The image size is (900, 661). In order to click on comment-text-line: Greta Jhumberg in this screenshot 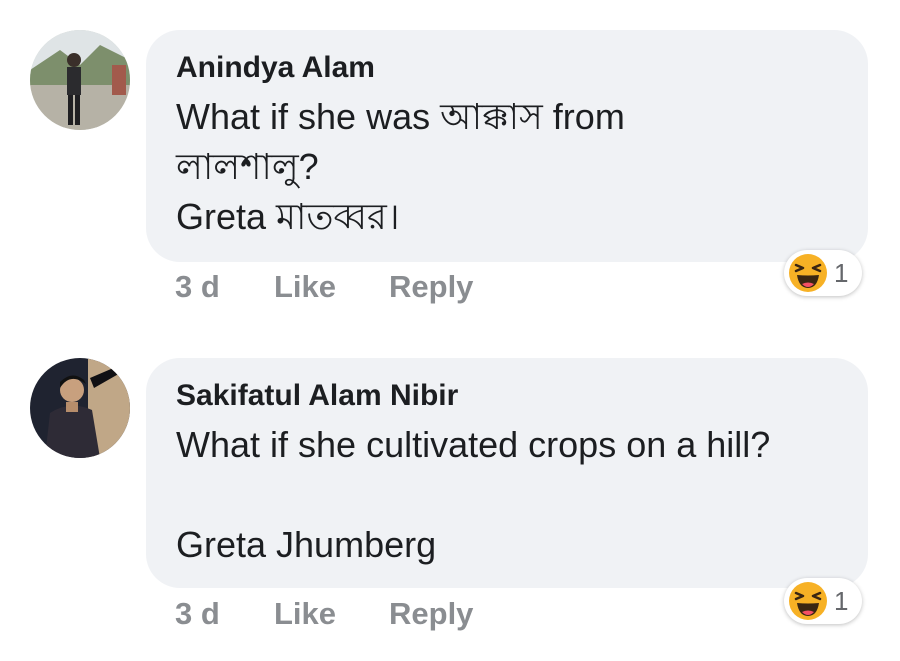, I will do `click(306, 544)`.